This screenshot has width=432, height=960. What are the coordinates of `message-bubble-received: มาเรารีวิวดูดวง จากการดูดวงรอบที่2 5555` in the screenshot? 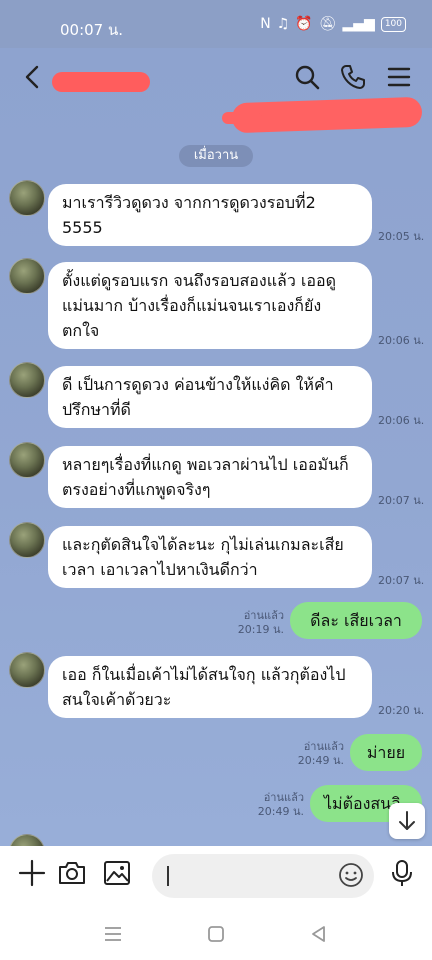 It's located at (210, 215).